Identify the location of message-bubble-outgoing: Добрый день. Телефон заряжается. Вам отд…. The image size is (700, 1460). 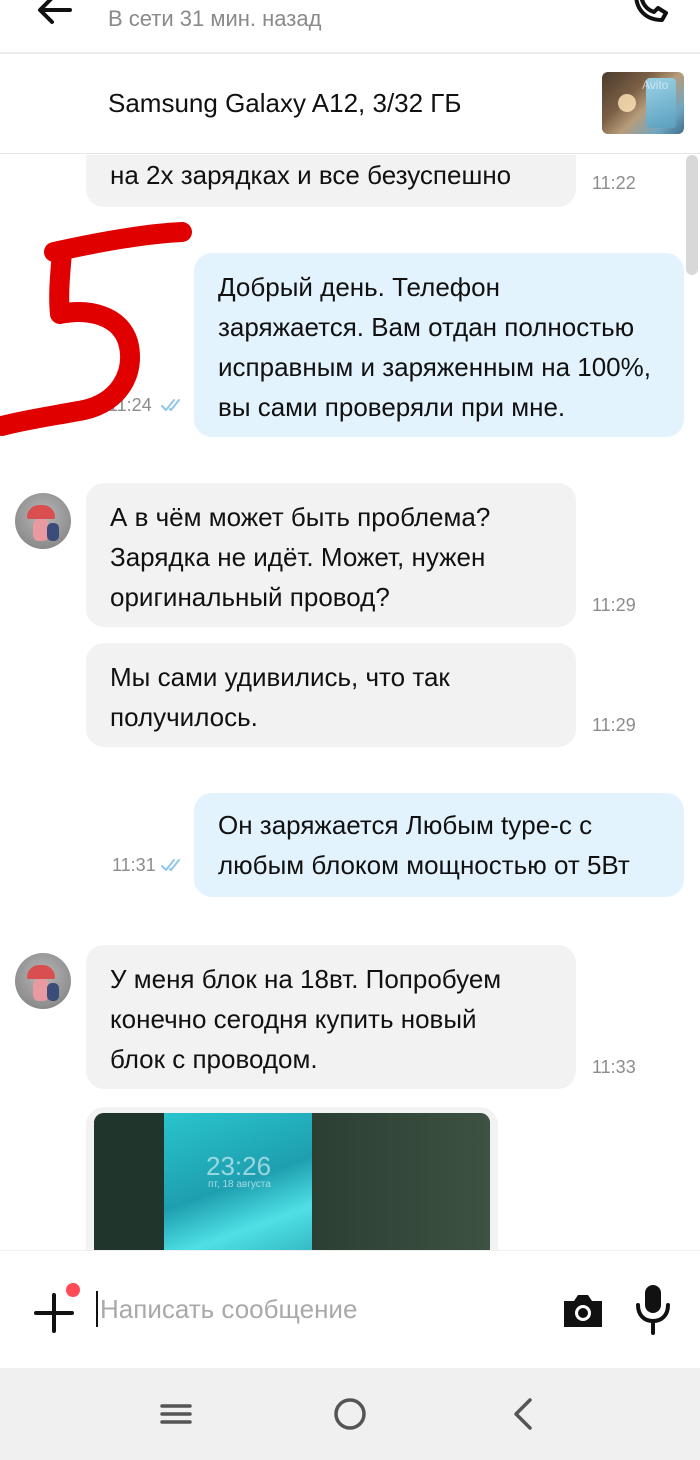
(439, 345).